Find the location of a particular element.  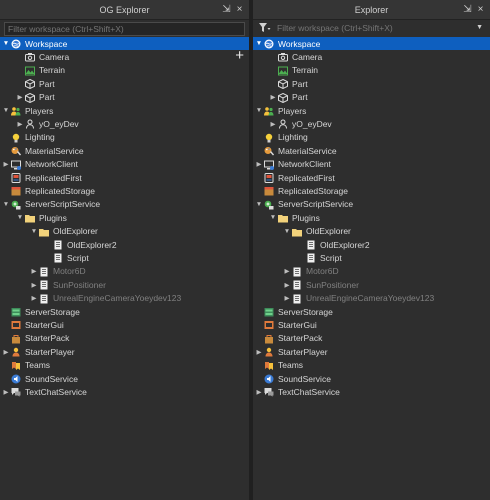

server-script-service-icon is located at coordinates (16, 205).